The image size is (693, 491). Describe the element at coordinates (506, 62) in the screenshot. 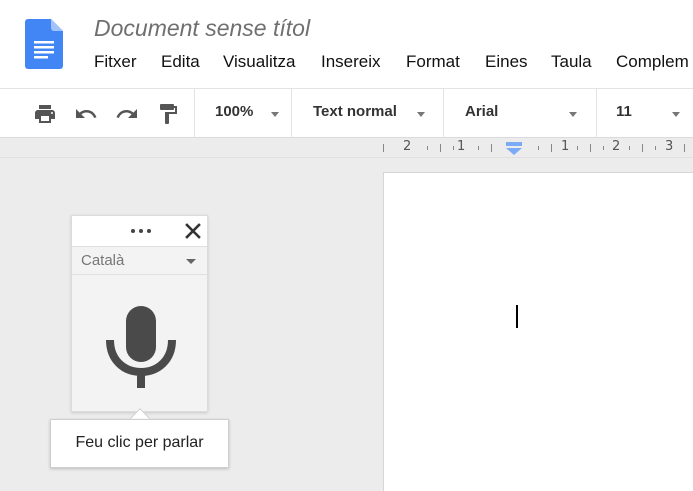

I see `menu-tools: Eines` at that location.